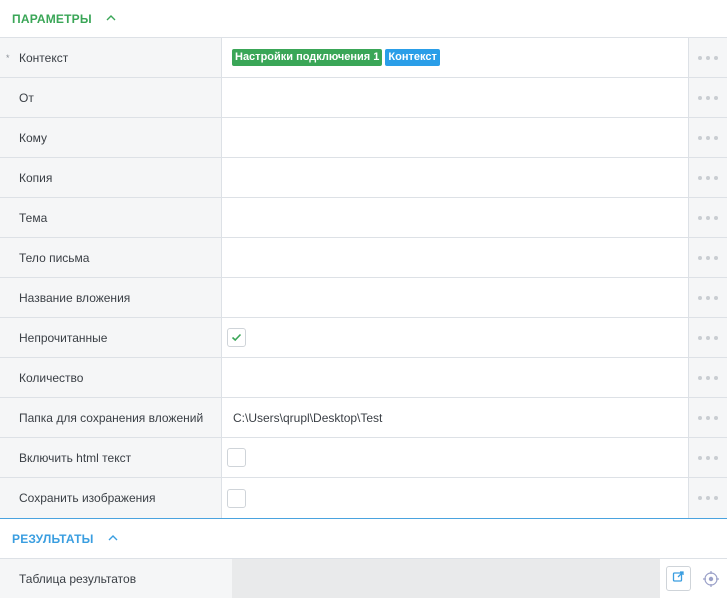 Image resolution: width=727 pixels, height=602 pixels. Describe the element at coordinates (8, 58) in the screenshot. I see `required-mark: *` at that location.